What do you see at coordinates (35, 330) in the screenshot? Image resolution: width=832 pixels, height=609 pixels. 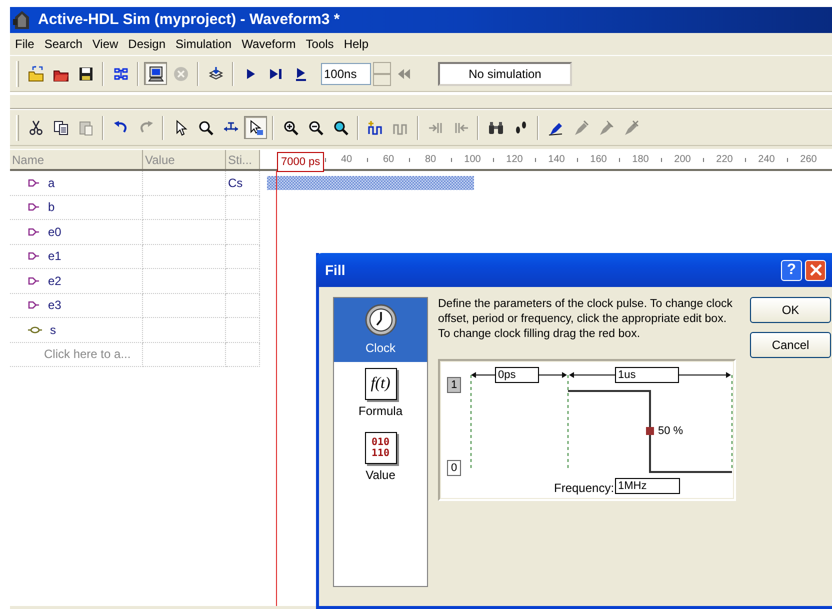 I see `output-port-icon` at bounding box center [35, 330].